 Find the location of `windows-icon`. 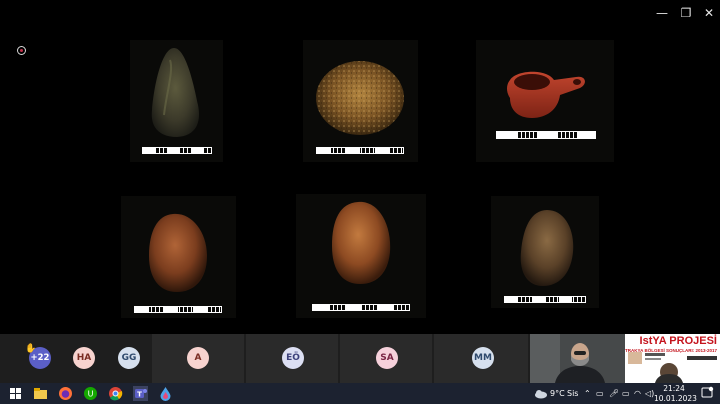

windows-icon is located at coordinates (15, 393).